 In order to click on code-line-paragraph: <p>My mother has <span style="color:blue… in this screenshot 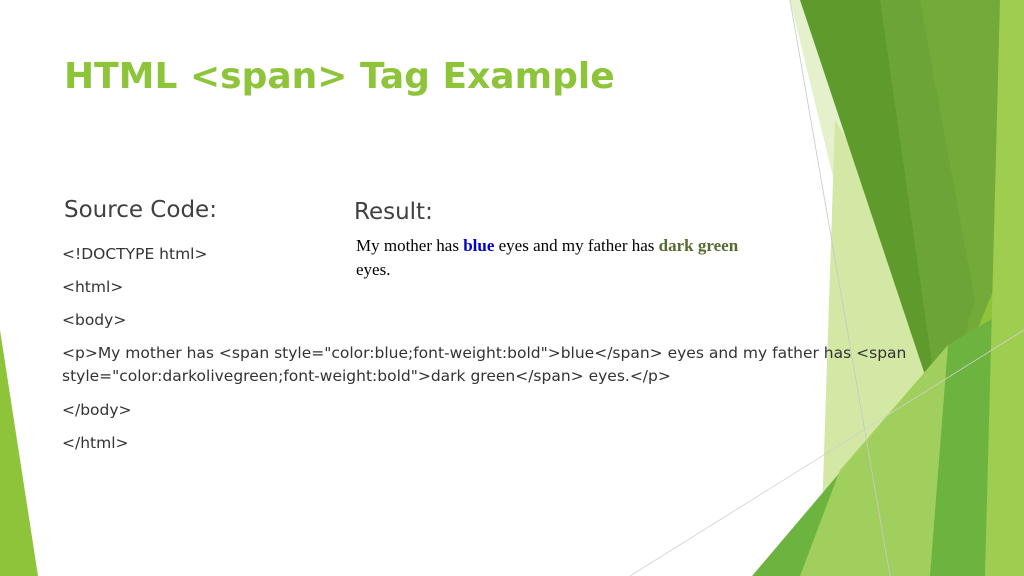, I will do `click(487, 364)`.